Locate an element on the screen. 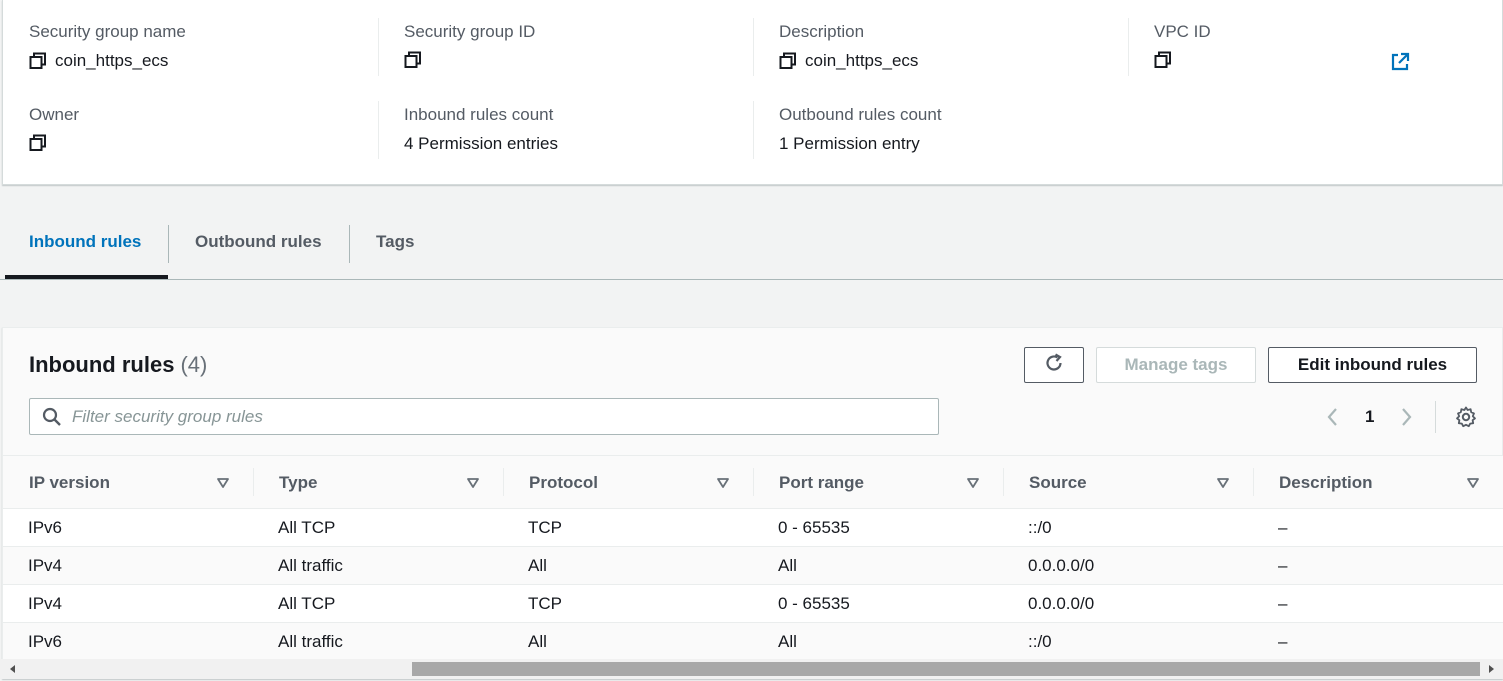 This screenshot has width=1503, height=681. field-inbound-rules-count: Inbound rules count 4 Permission entries is located at coordinates (584, 129).